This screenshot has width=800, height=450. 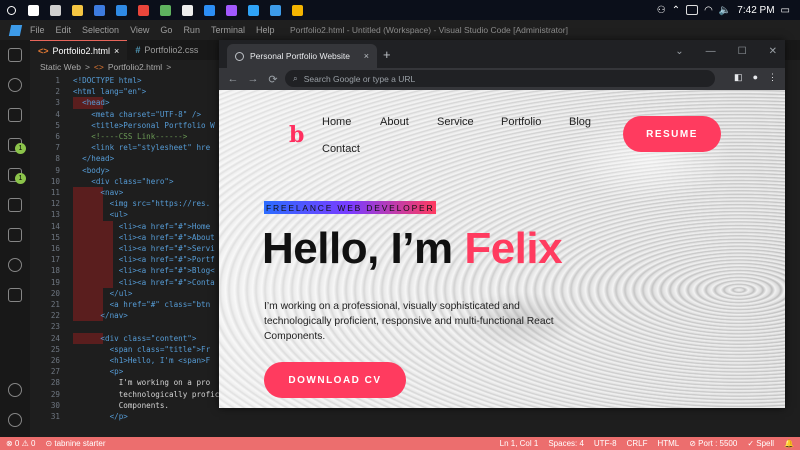 What do you see at coordinates (394, 122) in the screenshot?
I see `nav-link-about: About` at bounding box center [394, 122].